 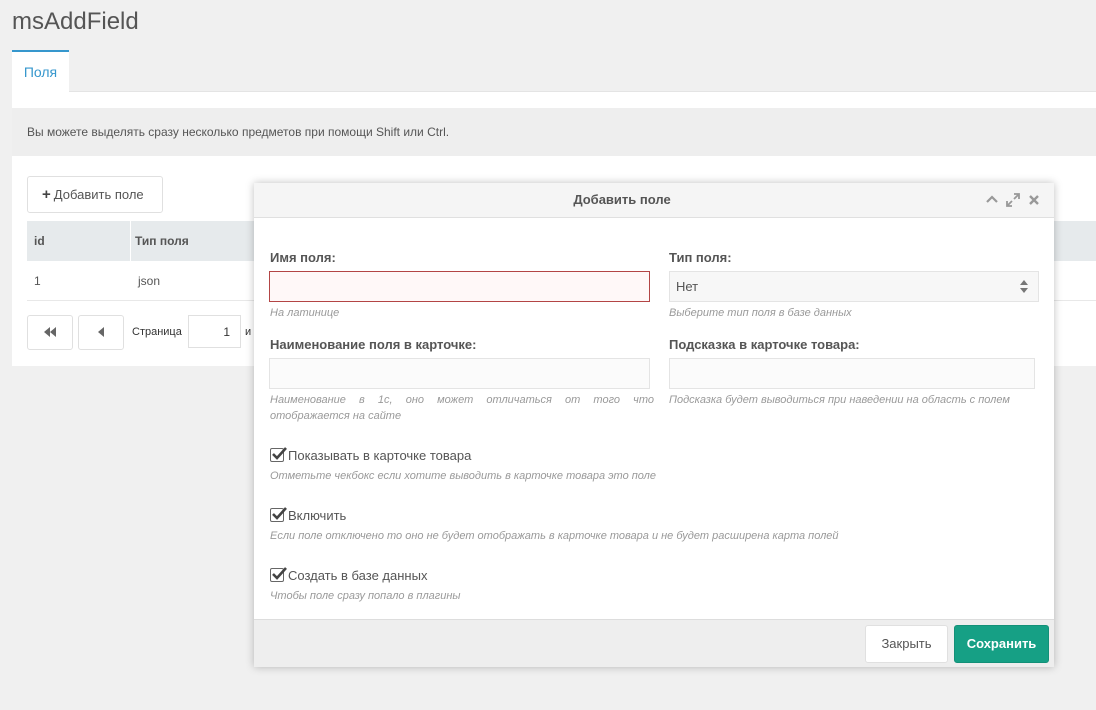 What do you see at coordinates (75, 21) in the screenshot?
I see `app-title: msAddField` at bounding box center [75, 21].